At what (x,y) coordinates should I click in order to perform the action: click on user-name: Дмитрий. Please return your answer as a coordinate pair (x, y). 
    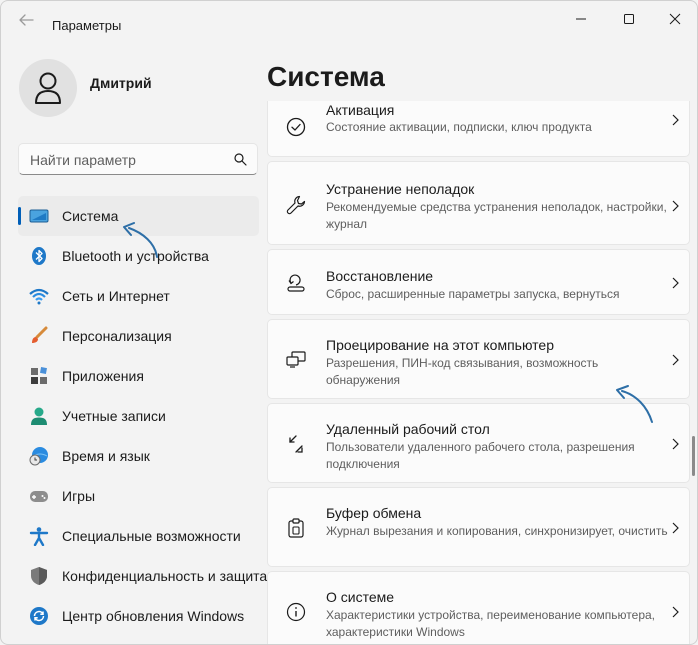
    Looking at the image, I should click on (121, 83).